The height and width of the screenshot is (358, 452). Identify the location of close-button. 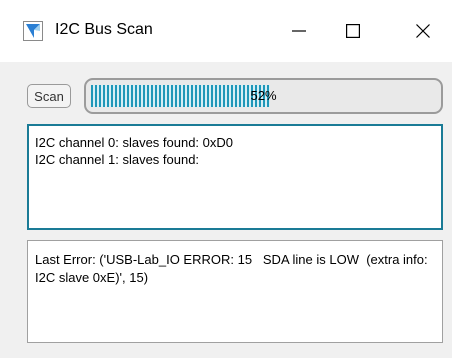
(423, 31).